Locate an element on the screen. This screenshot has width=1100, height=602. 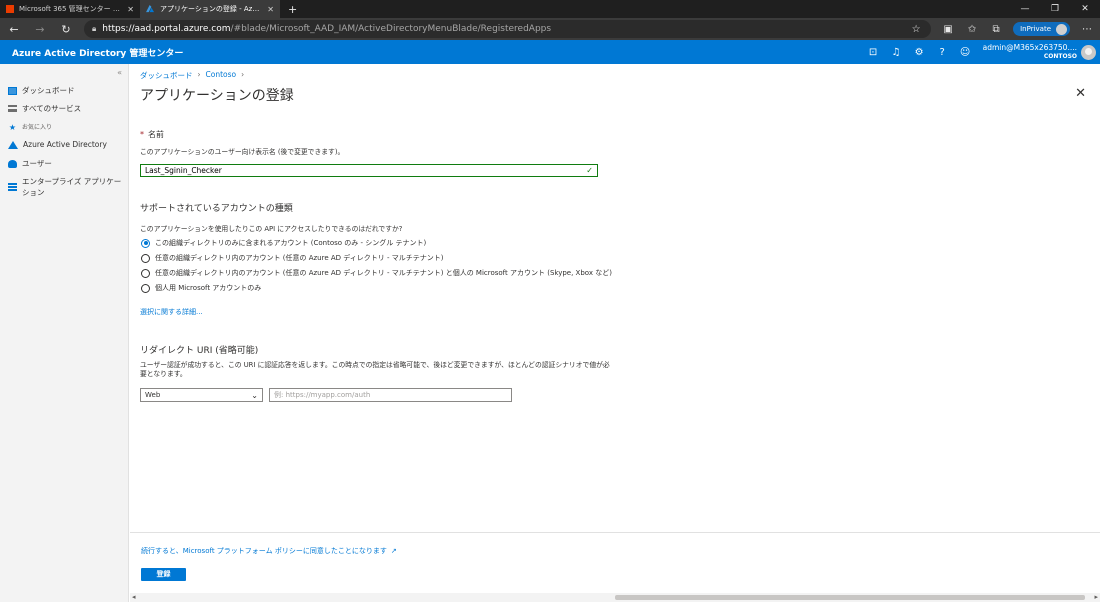
favorite-star-icon: ☆ is located at coordinates (916, 29).